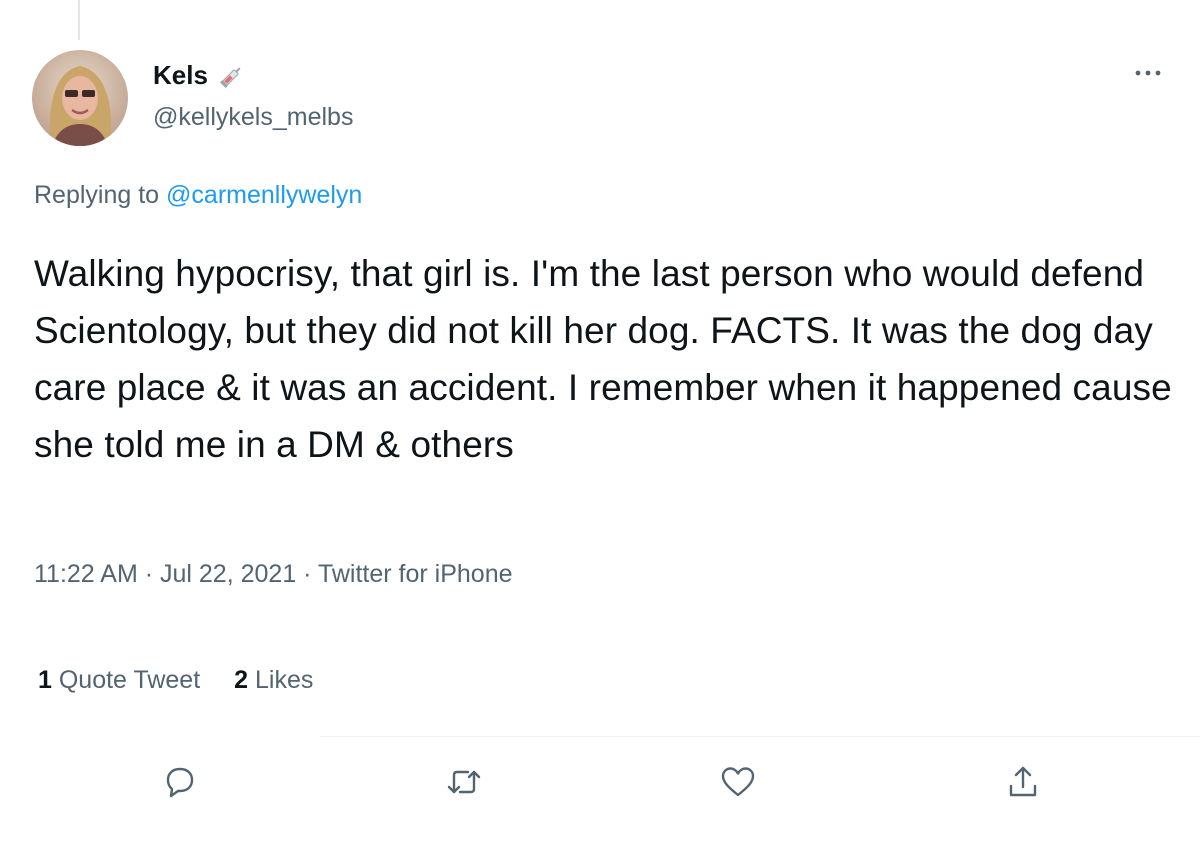 The height and width of the screenshot is (850, 1200). I want to click on replying-to-line: Replying to @carmenllywelyn, so click(198, 195).